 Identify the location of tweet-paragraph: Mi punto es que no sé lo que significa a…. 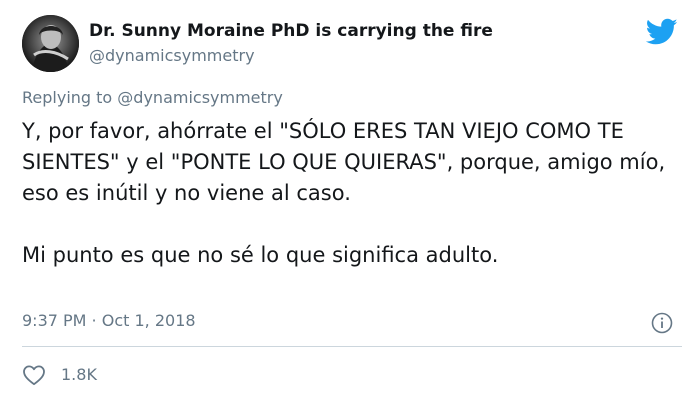
(260, 255).